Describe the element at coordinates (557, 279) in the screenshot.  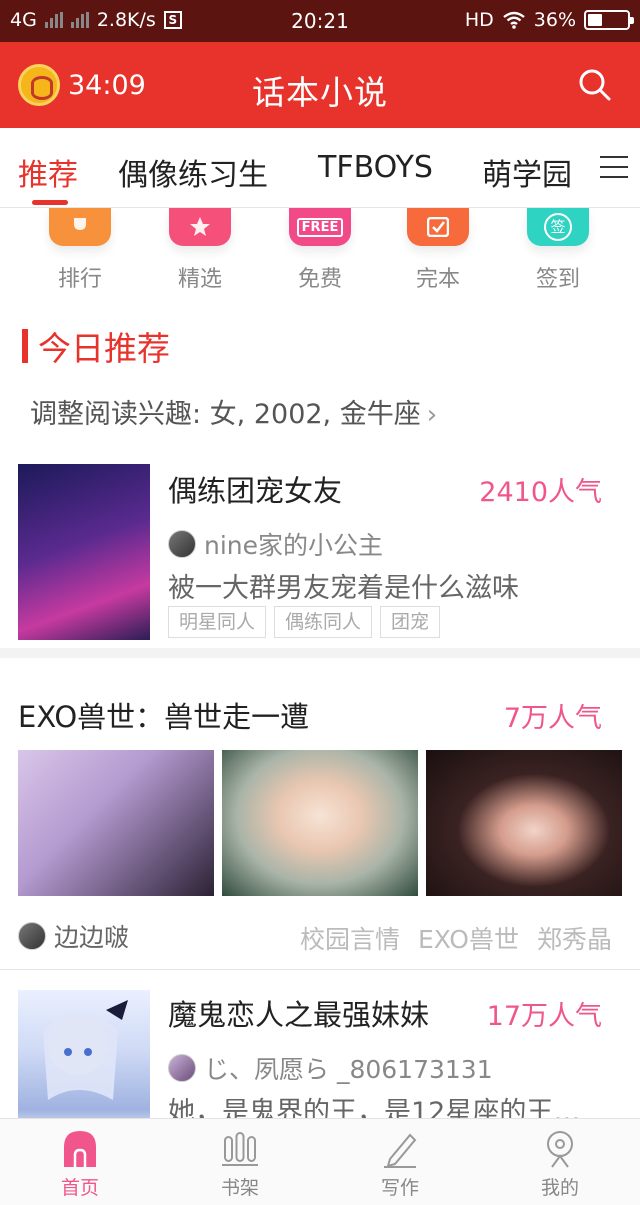
I see `quick-checkin-label: 签到` at that location.